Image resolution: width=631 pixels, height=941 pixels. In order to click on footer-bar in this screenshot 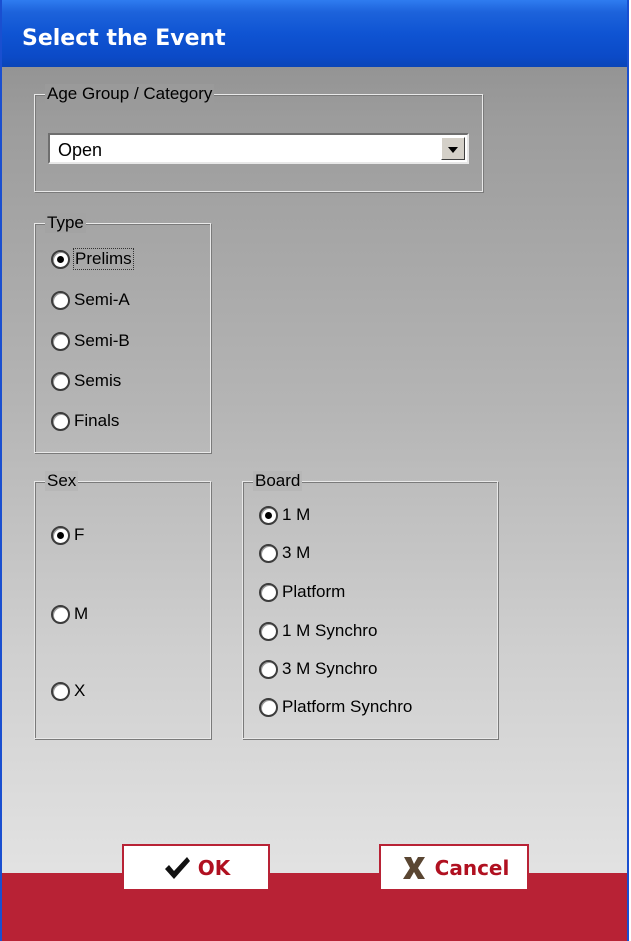, I will do `click(314, 907)`.